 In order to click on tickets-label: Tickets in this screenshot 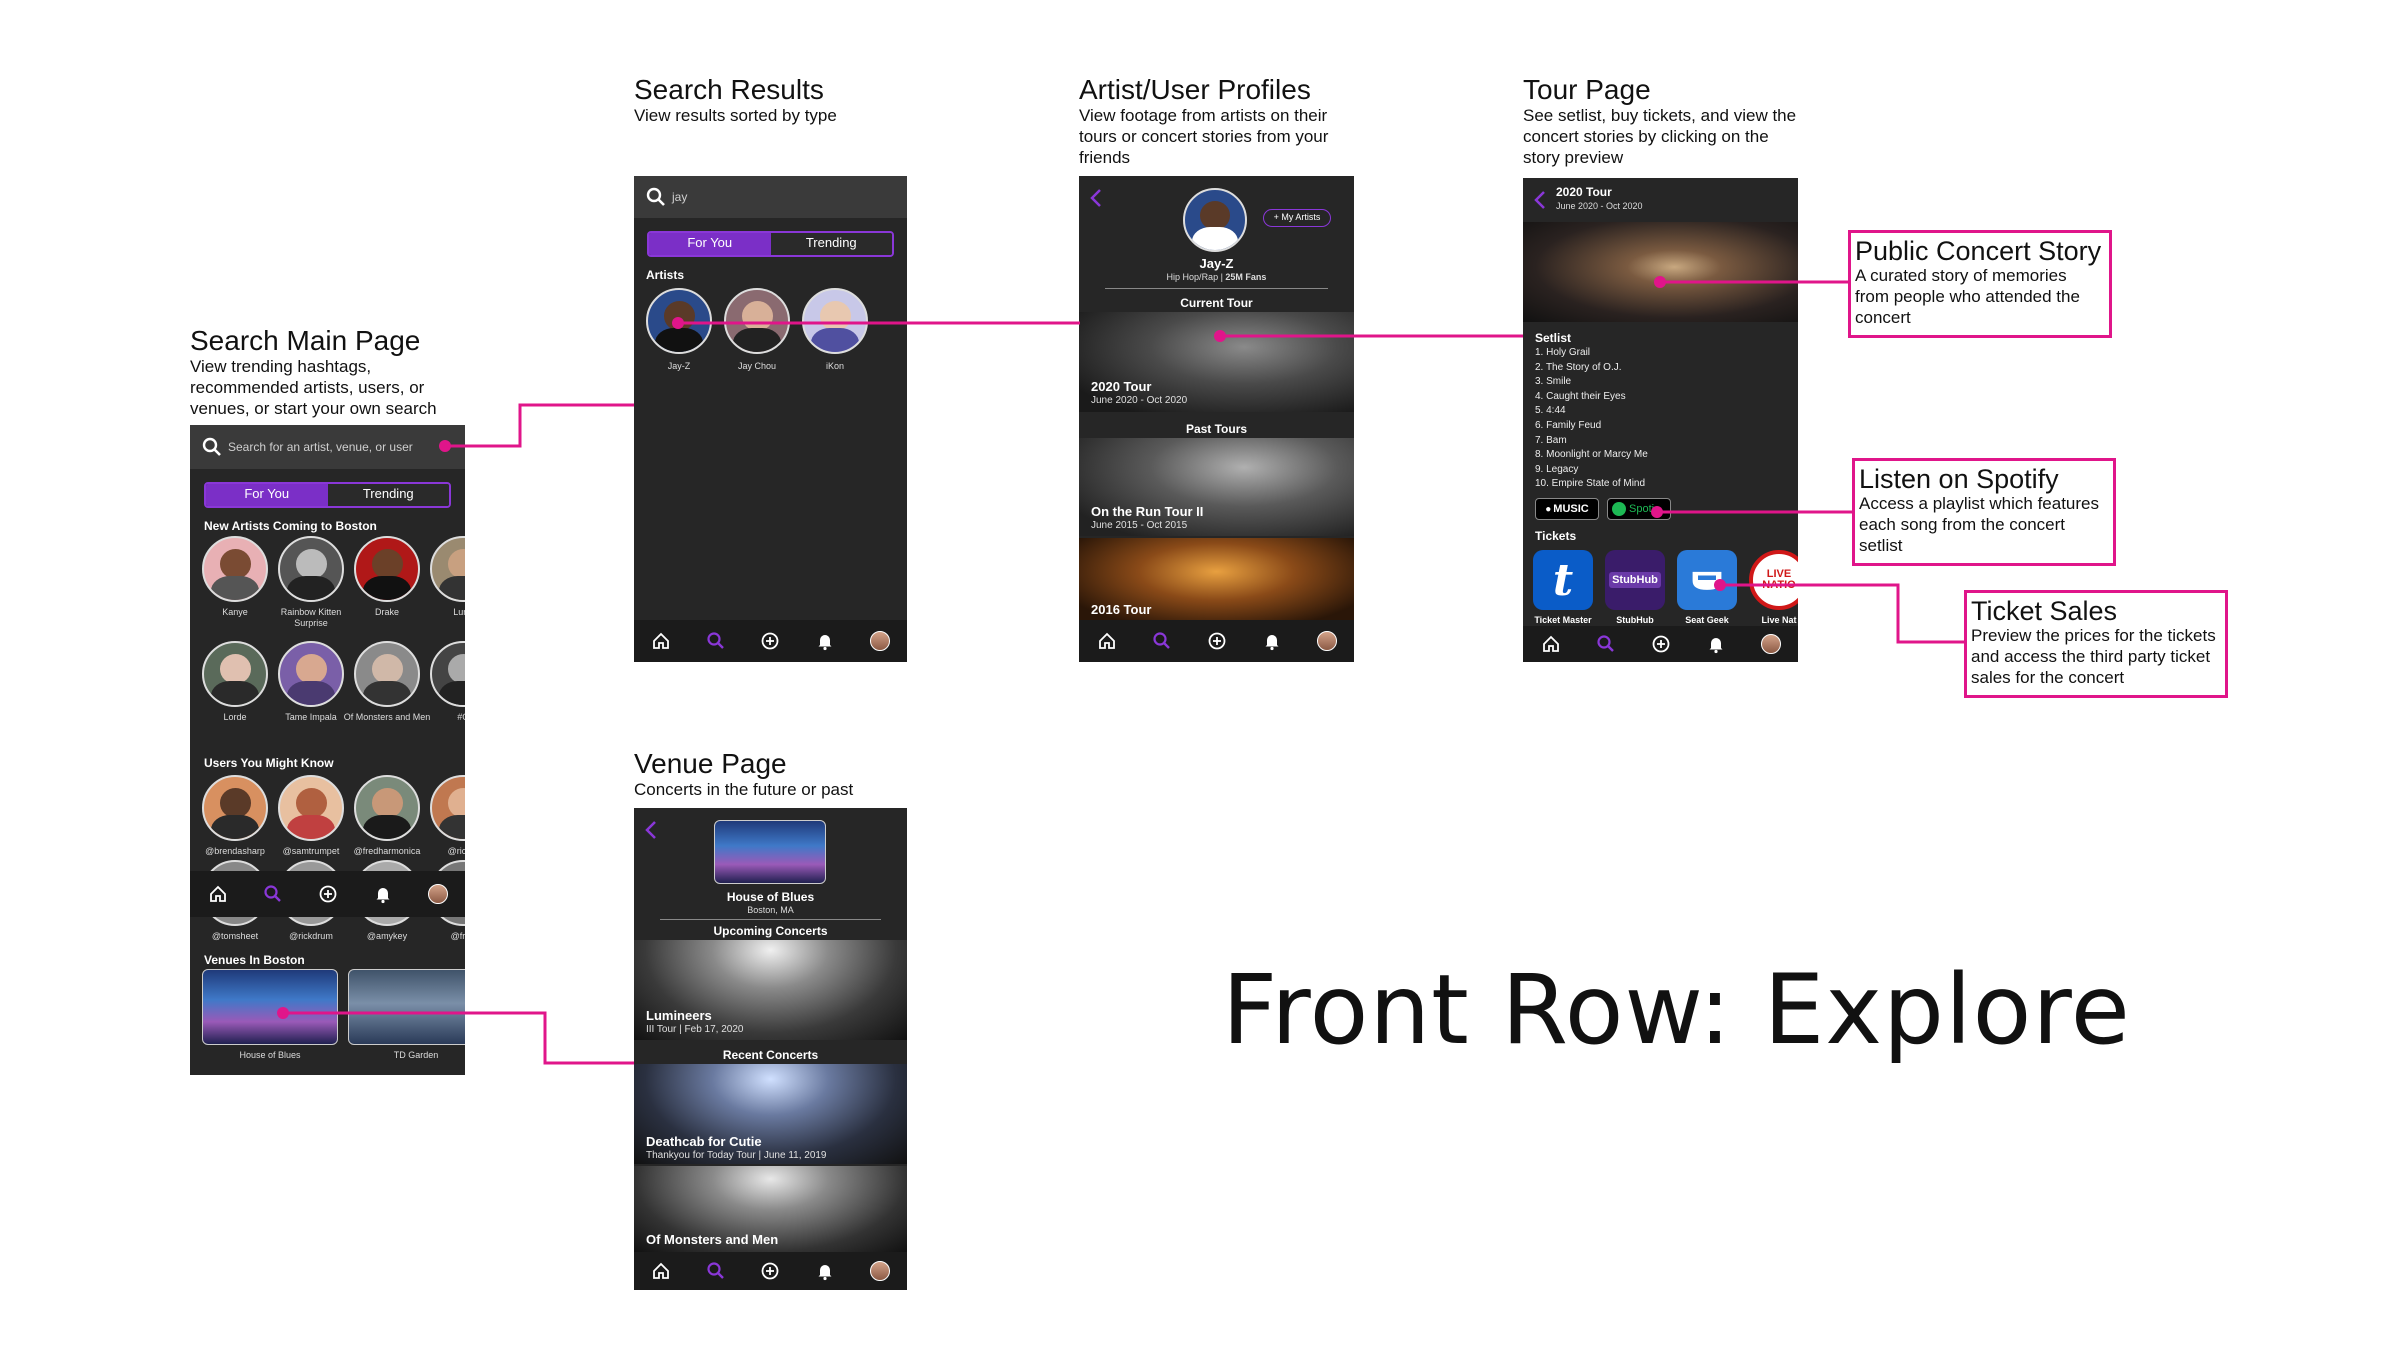, I will do `click(1556, 536)`.